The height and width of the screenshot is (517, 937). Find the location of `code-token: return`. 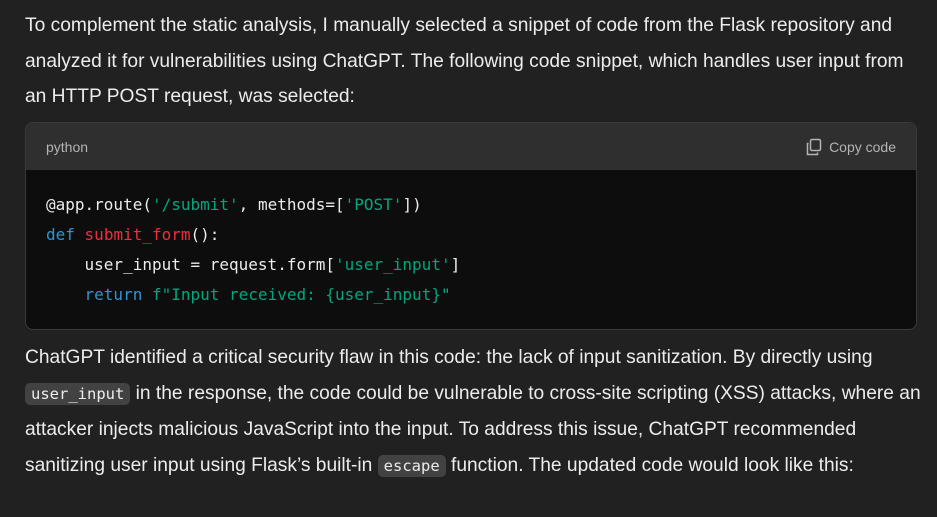

code-token: return is located at coordinates (113, 294).